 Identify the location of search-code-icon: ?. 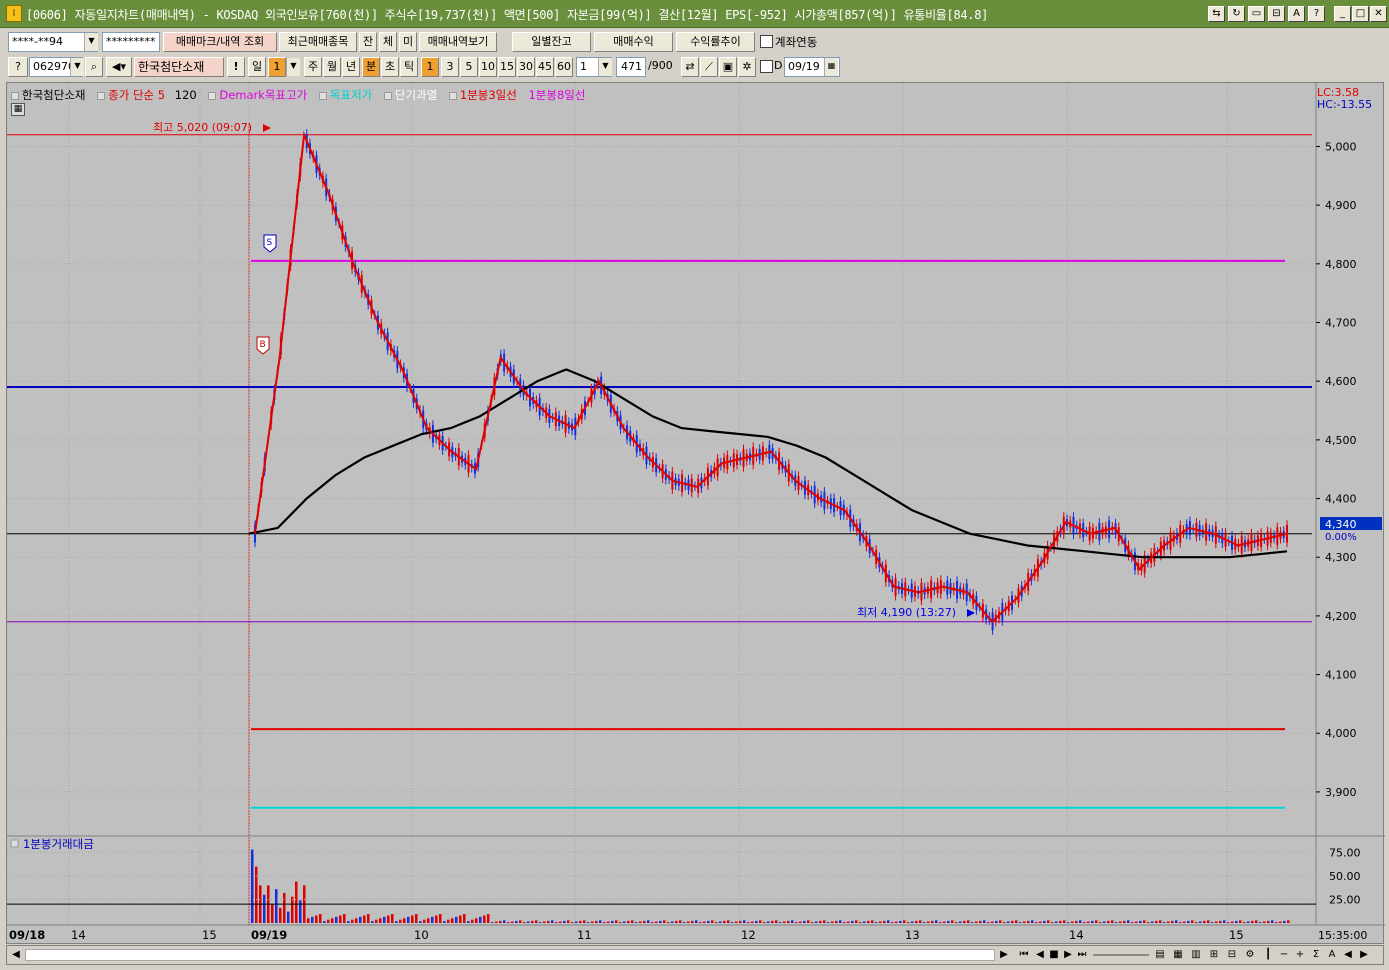
(18, 67).